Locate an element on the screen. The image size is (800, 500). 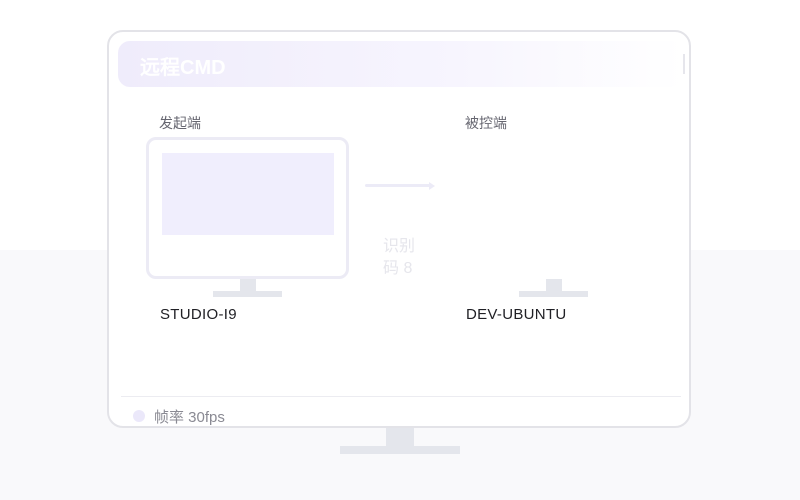
controlled-device-name: DEV-UBUNTU is located at coordinates (516, 314).